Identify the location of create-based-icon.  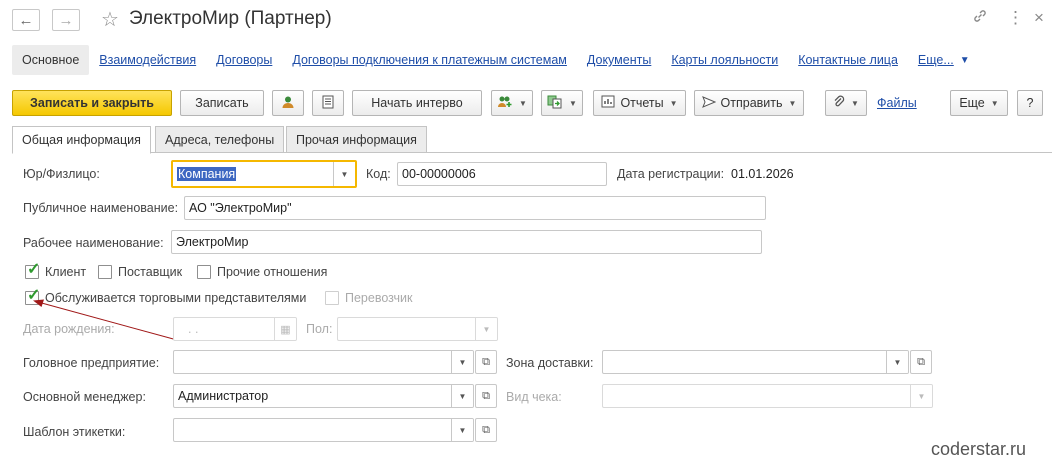
(555, 103).